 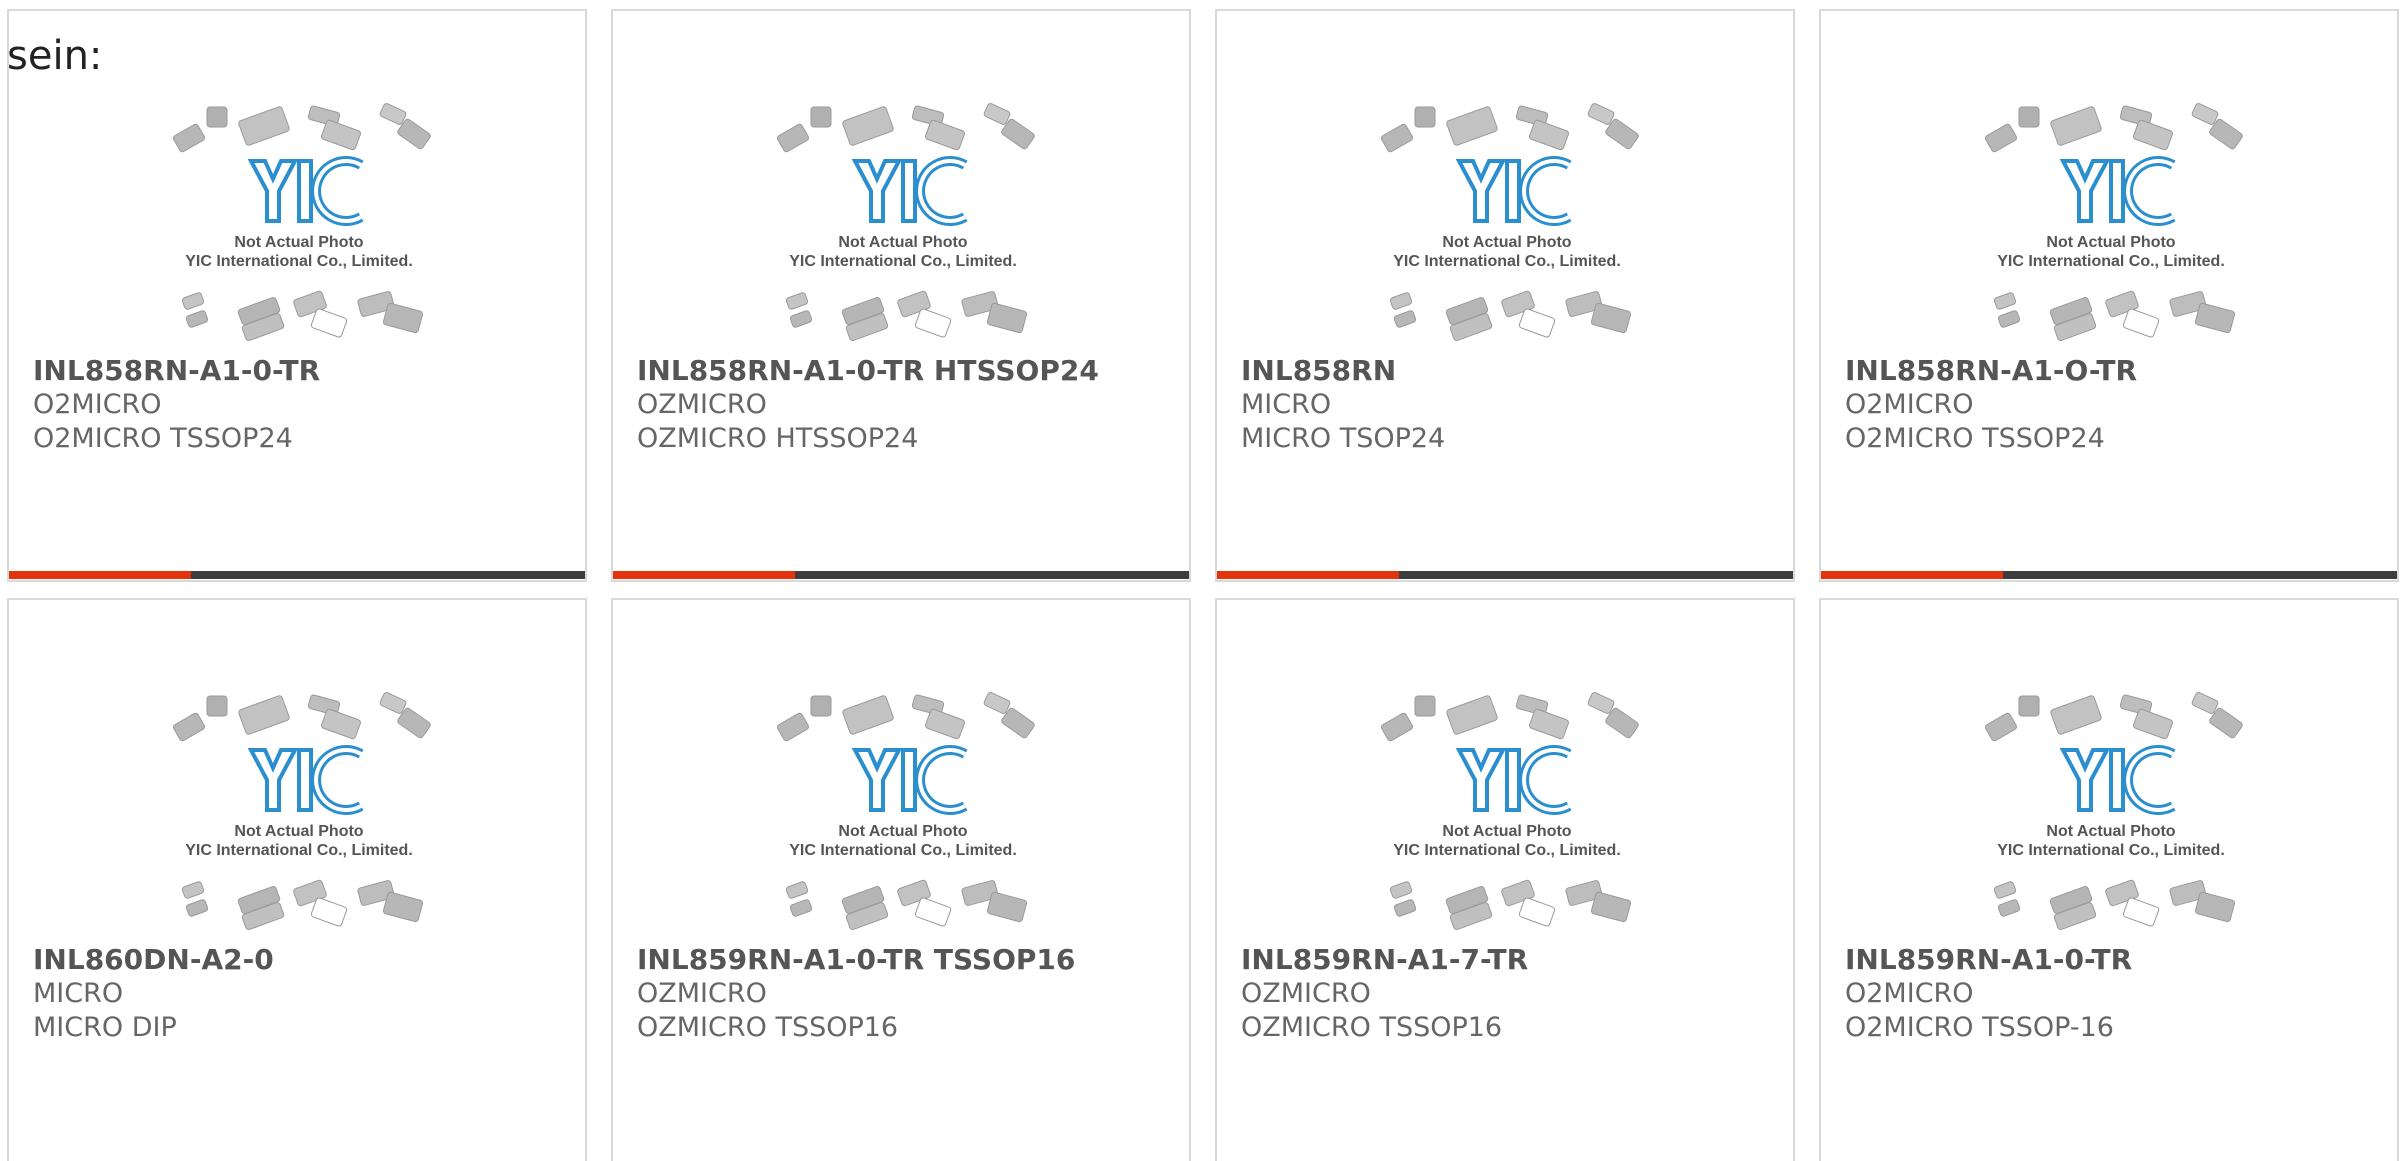 I want to click on package-description: MICRO TSOP24, so click(x=1343, y=438).